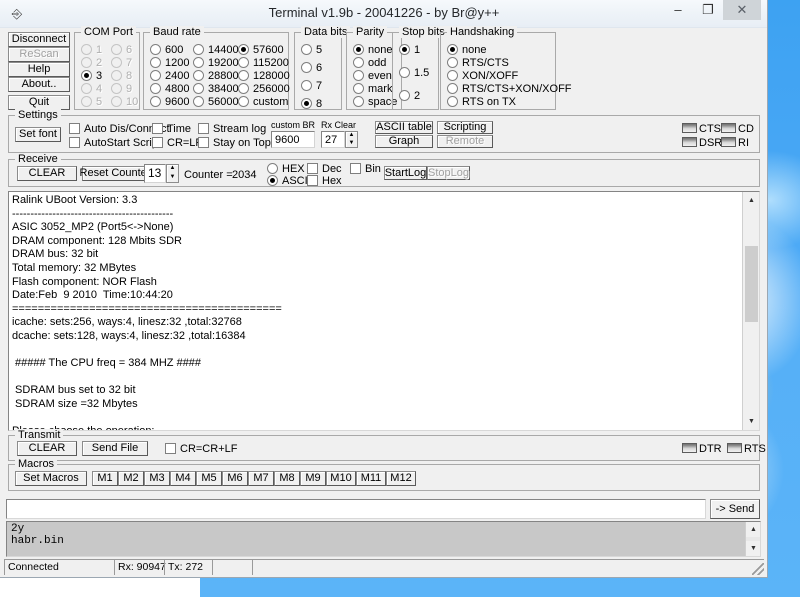 The width and height of the screenshot is (800, 597). What do you see at coordinates (404, 127) in the screenshot?
I see `ascii-table-button: ASCII table` at bounding box center [404, 127].